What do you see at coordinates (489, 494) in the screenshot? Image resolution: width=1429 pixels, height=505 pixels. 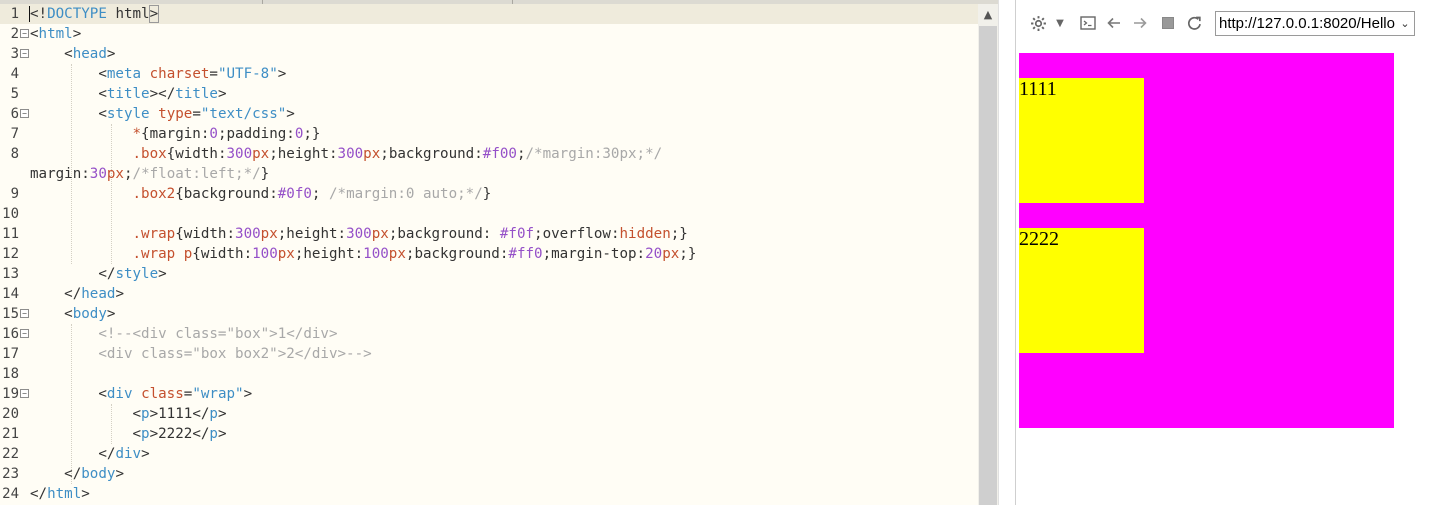 I see `code-line: 24 </html>` at bounding box center [489, 494].